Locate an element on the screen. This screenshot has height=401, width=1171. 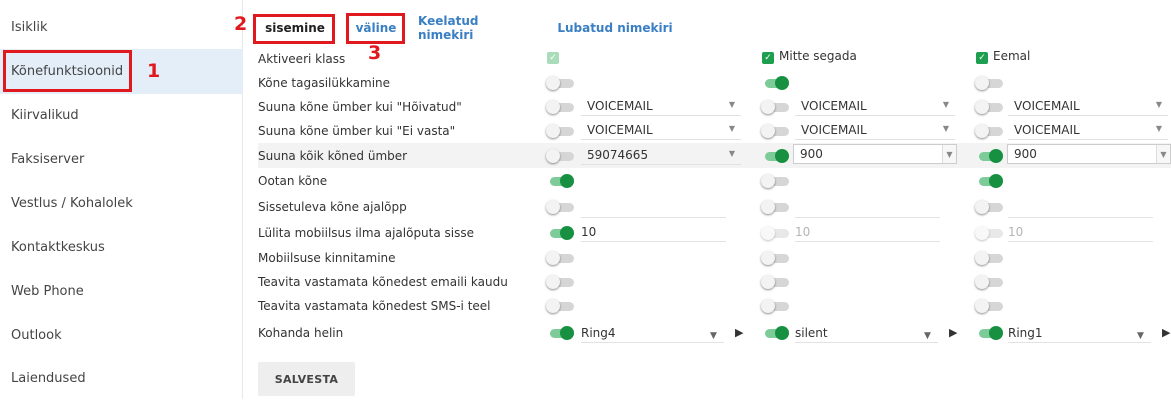
select-all-0: 59074665 ▼ is located at coordinates (661, 155).